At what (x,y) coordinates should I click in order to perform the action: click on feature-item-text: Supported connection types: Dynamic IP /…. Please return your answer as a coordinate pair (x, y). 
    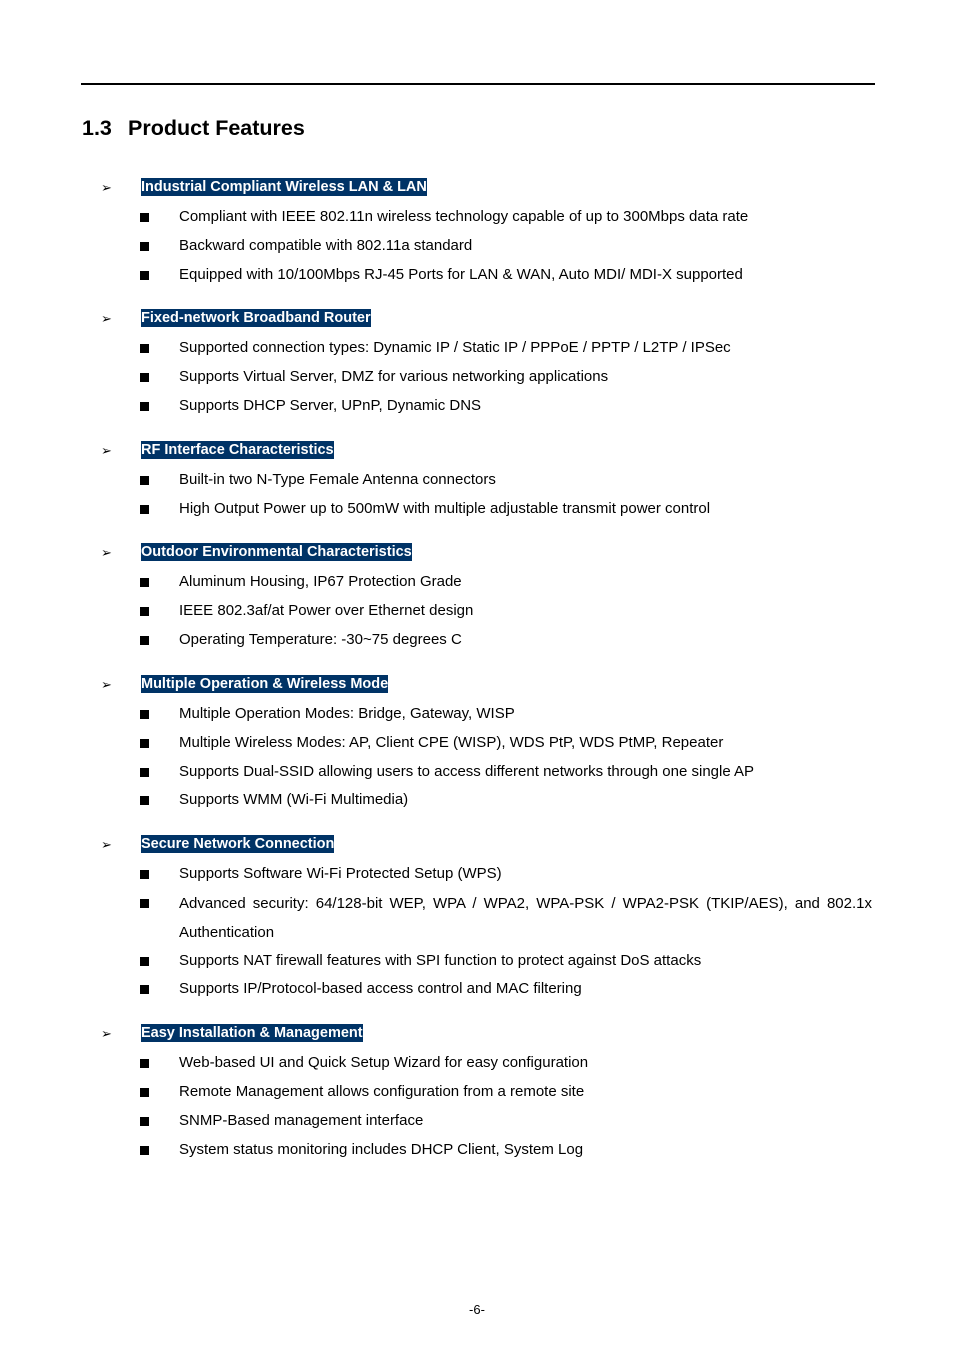
    Looking at the image, I should click on (455, 347).